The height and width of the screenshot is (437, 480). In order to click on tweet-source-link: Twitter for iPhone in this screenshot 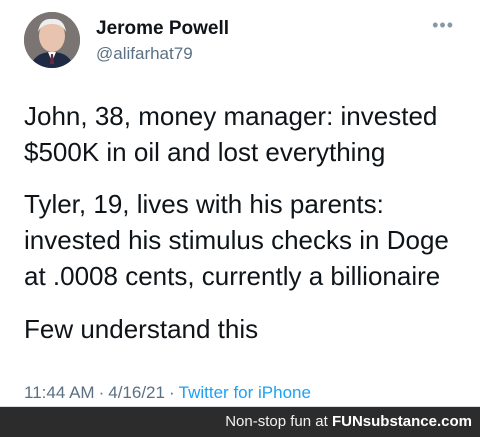, I will do `click(245, 392)`.